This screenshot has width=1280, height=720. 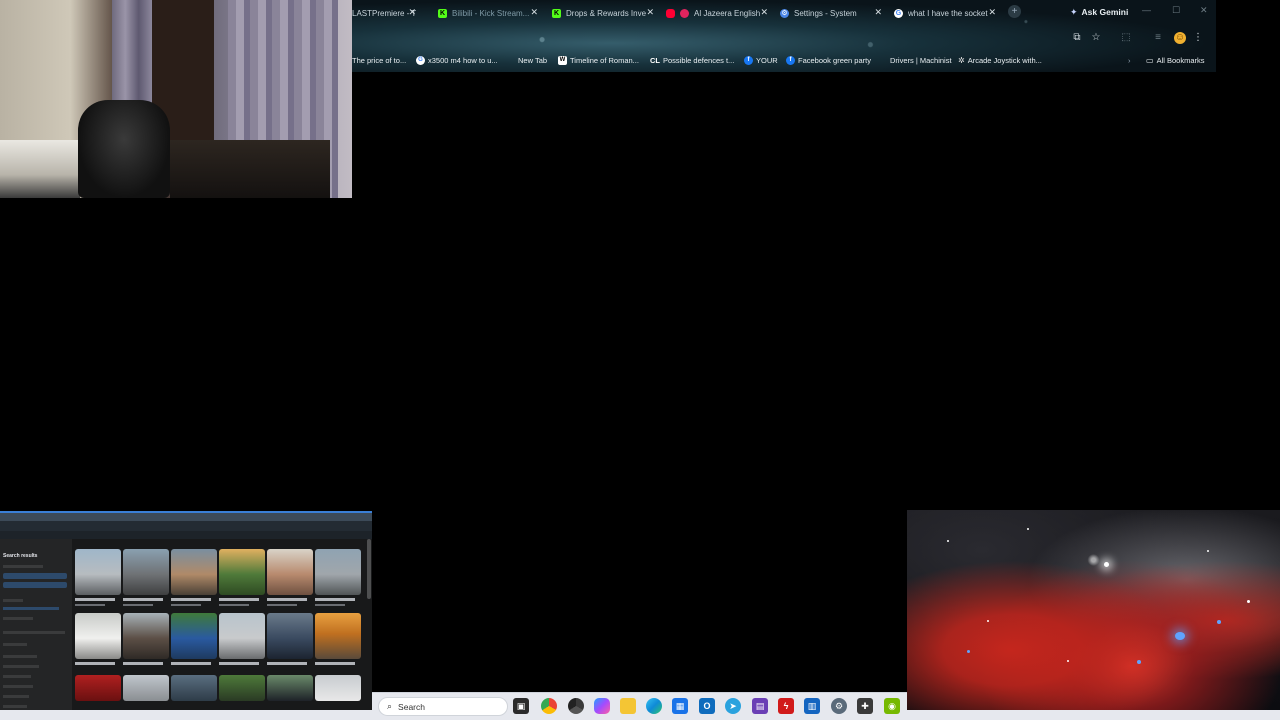 What do you see at coordinates (1158, 38) in the screenshot?
I see `reading-list-icon: ≡` at bounding box center [1158, 38].